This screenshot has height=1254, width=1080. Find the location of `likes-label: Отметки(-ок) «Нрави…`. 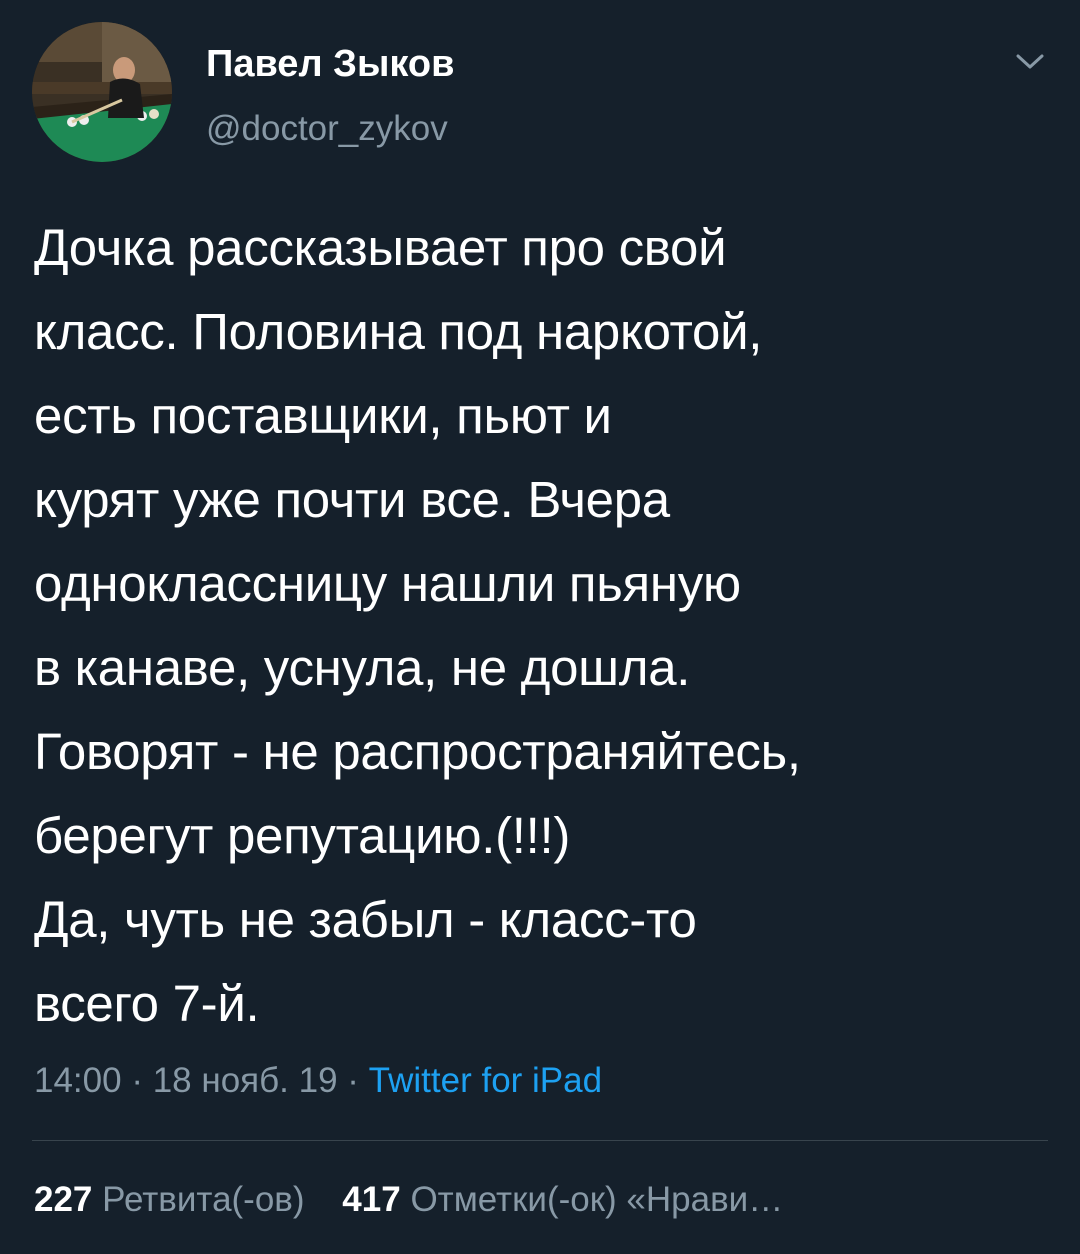

likes-label: Отметки(-ок) «Нрави… is located at coordinates (597, 1199).